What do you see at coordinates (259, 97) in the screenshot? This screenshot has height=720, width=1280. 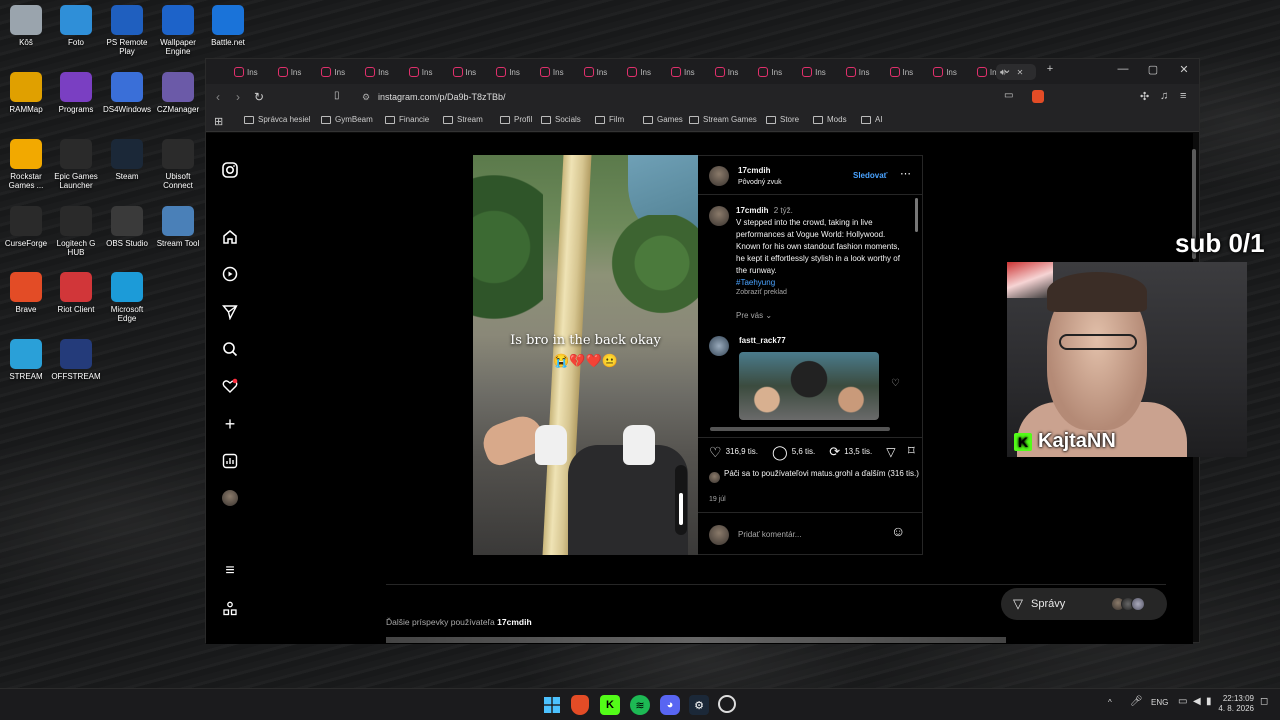 I see `reload-icon: ↻` at bounding box center [259, 97].